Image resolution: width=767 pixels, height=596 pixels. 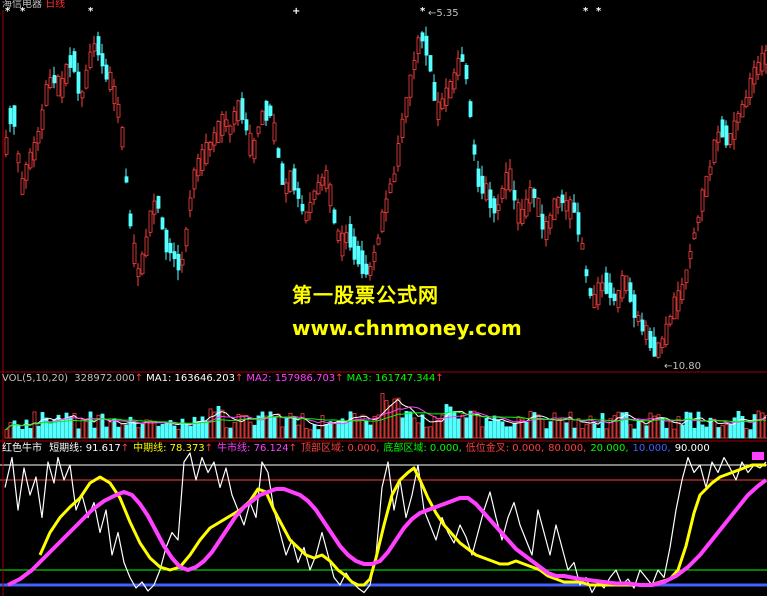 I want to click on indicator-legend-item: 底部区域: 0.000, so click(x=421, y=448).